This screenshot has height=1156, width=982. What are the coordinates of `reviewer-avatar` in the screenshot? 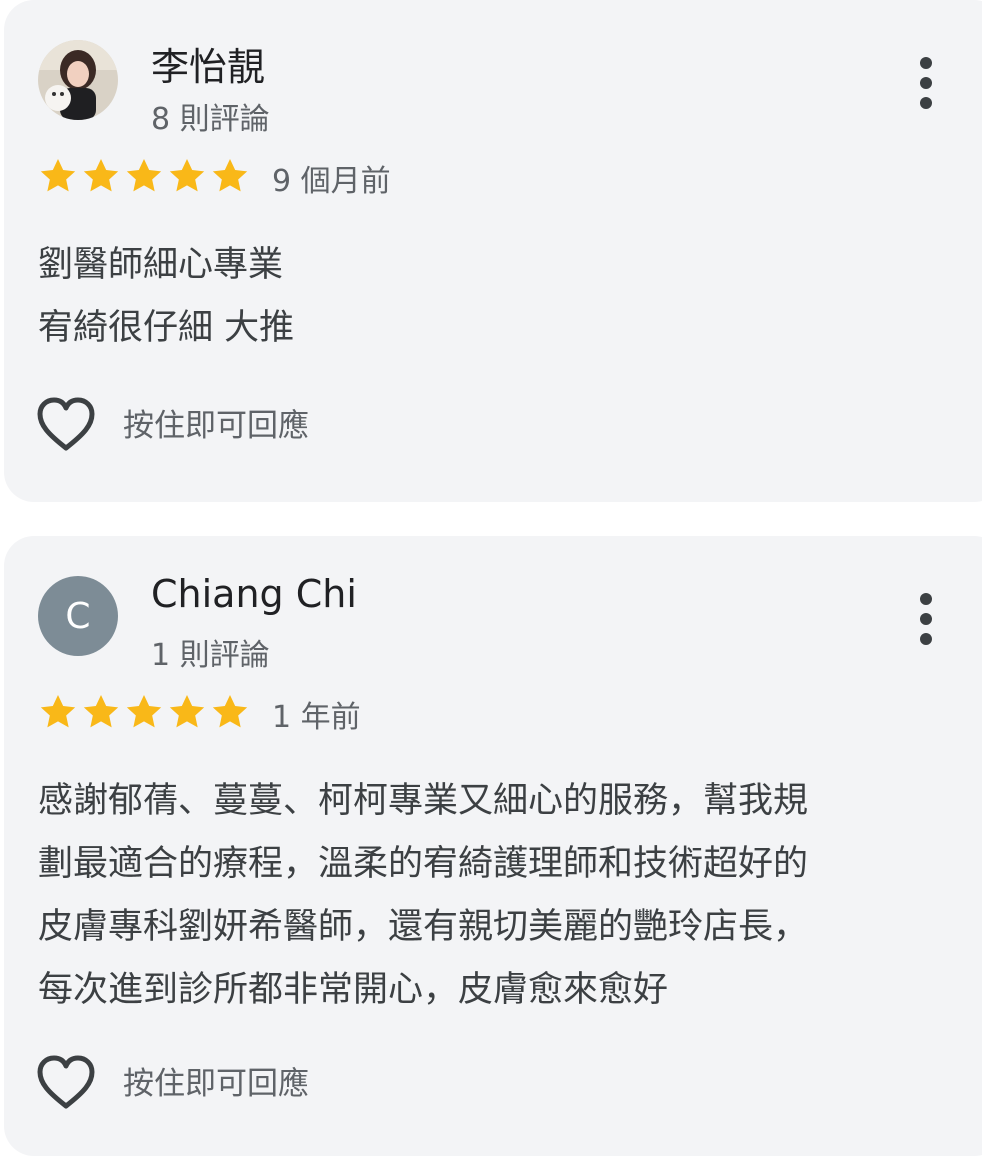 It's located at (78, 80).